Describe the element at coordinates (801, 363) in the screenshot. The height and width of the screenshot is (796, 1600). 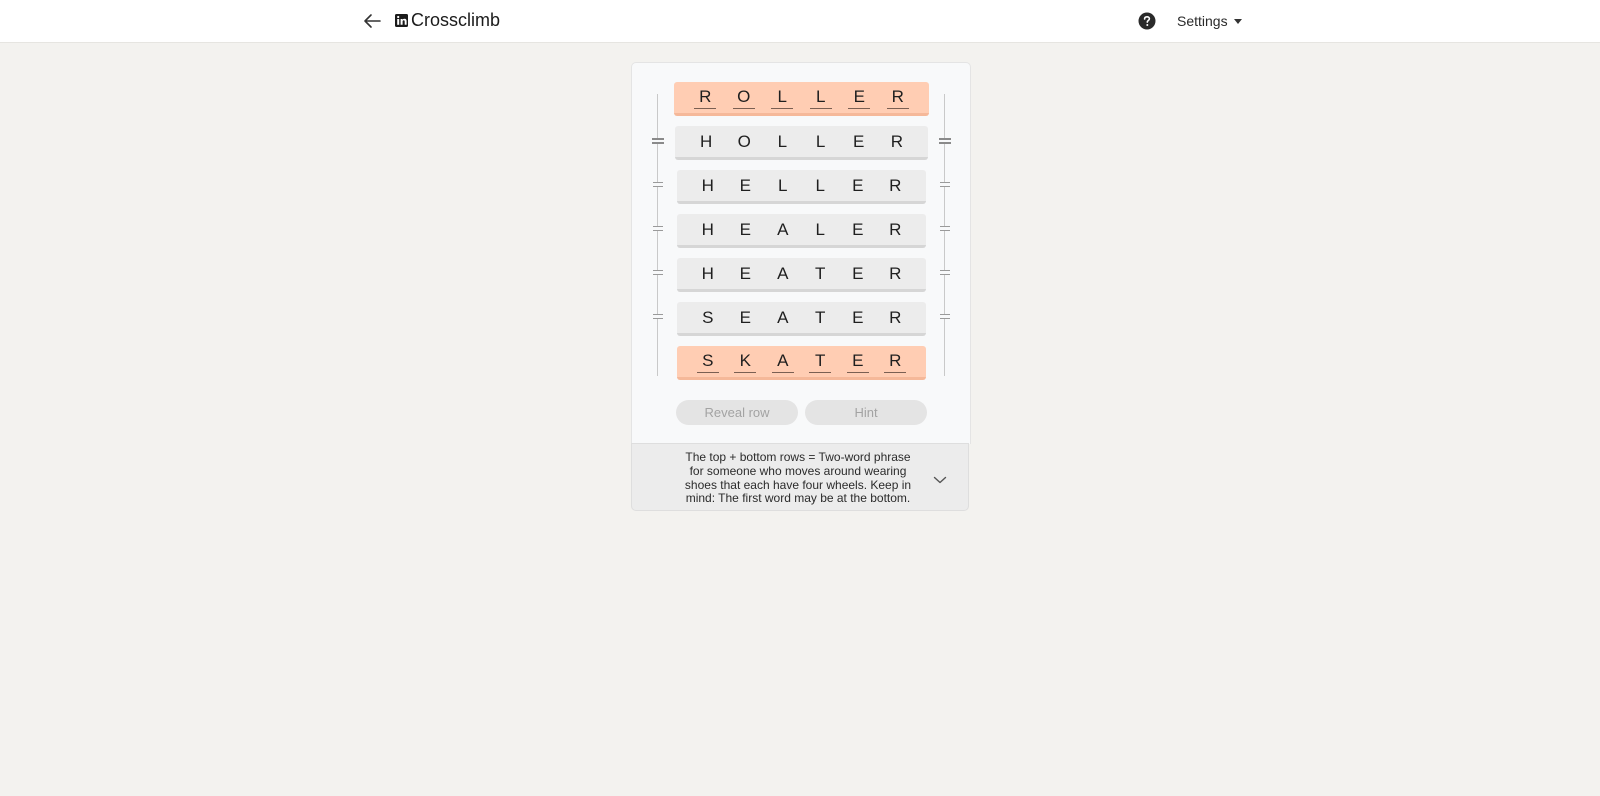
I see `word-row-bottom: S K A T E R` at that location.